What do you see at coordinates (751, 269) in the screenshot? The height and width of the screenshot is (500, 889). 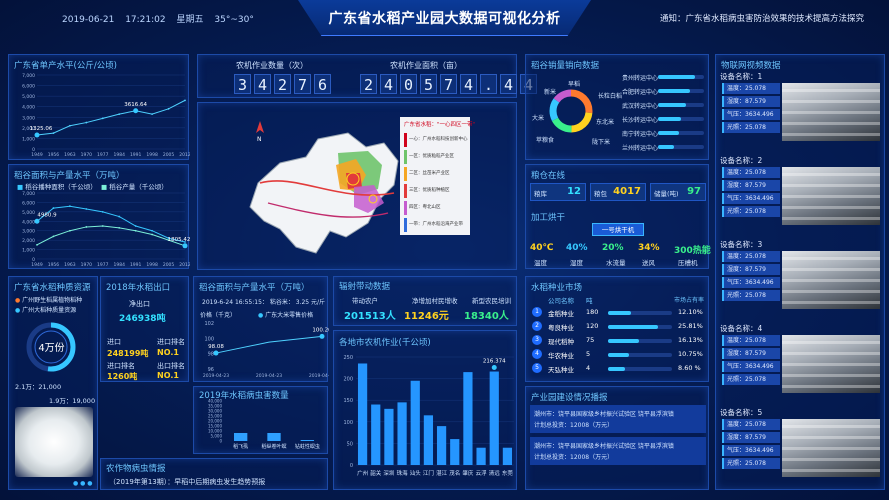 I see `camera-sensor-tag: 湿度：87.579` at bounding box center [751, 269].